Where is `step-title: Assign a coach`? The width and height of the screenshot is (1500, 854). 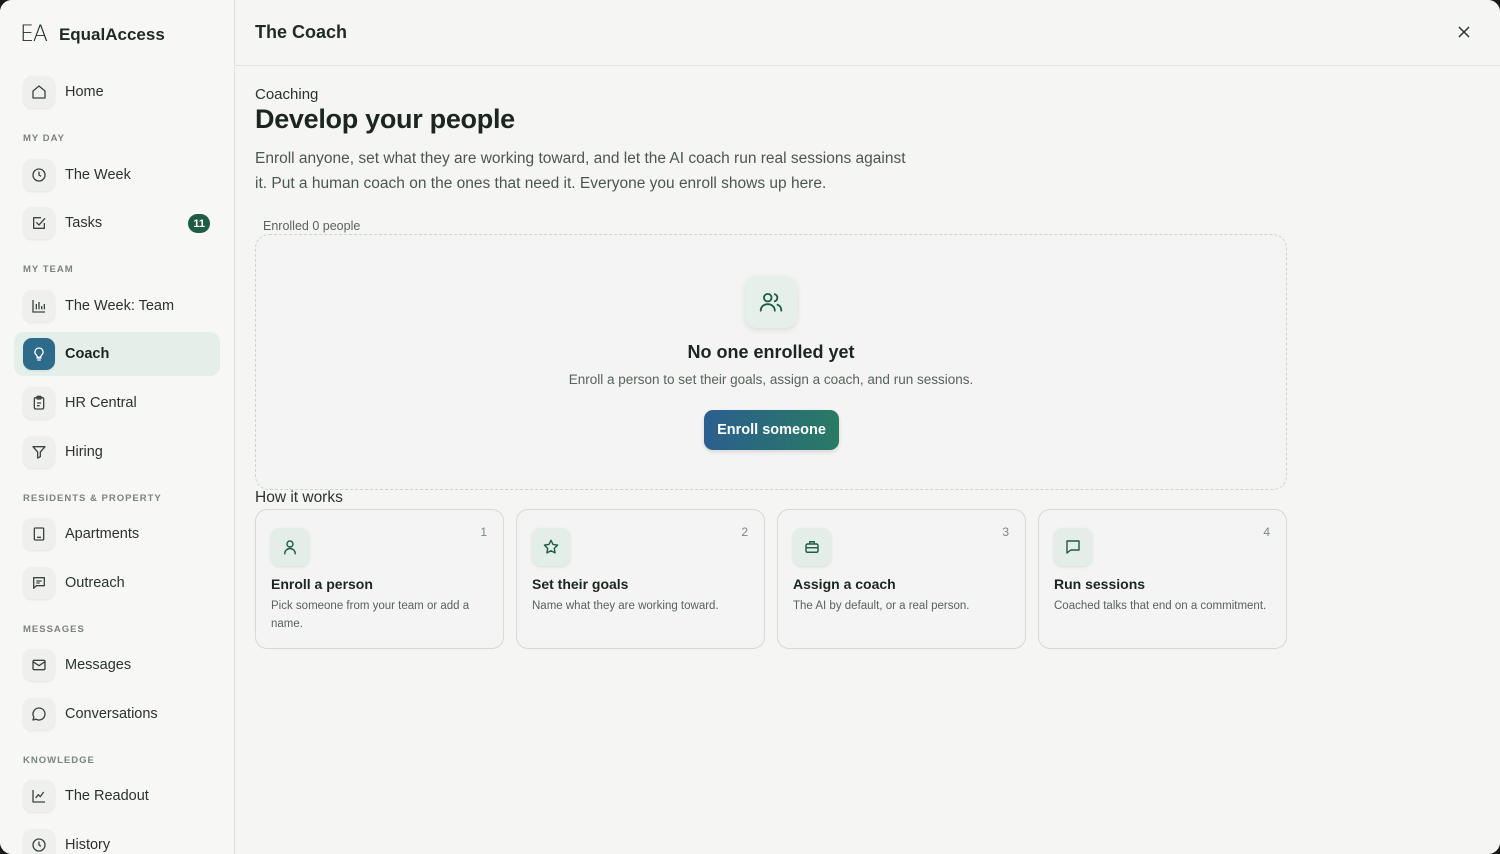 step-title: Assign a coach is located at coordinates (844, 584).